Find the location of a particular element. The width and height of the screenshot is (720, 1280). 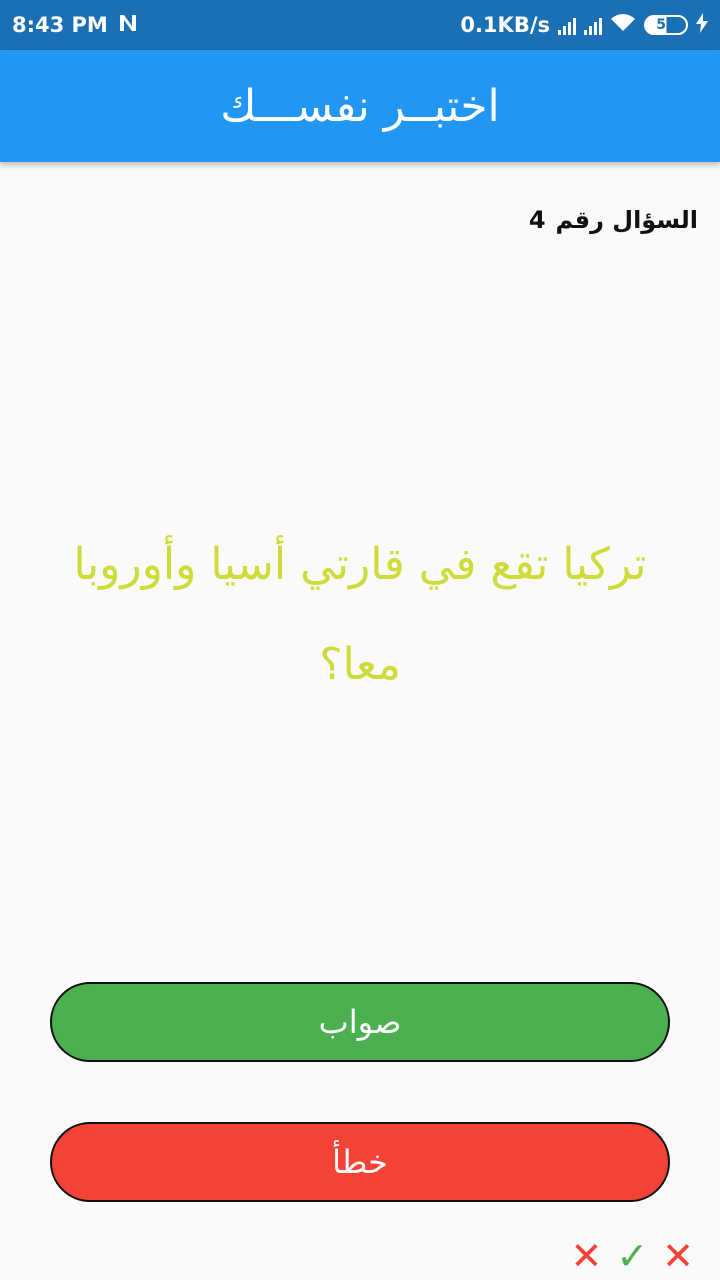

status-right: 0.1KB/s 51 is located at coordinates (584, 25).